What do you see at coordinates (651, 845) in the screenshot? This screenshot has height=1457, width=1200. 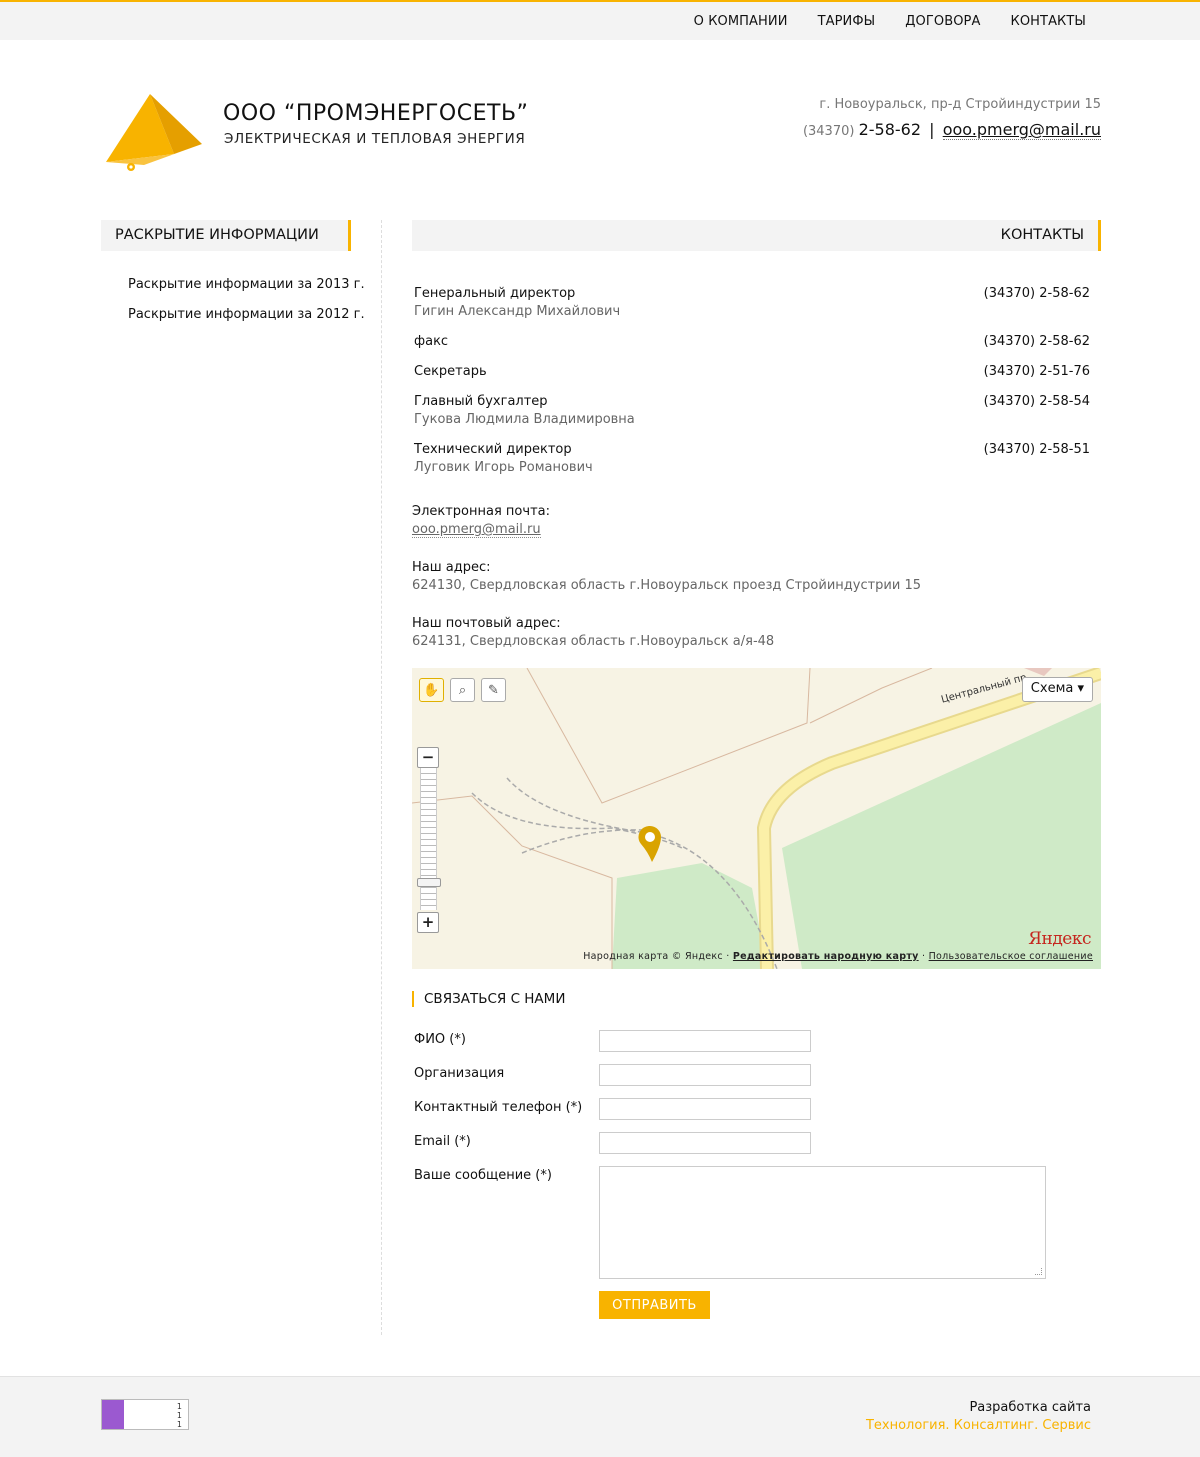 I see `map-marker-icon` at bounding box center [651, 845].